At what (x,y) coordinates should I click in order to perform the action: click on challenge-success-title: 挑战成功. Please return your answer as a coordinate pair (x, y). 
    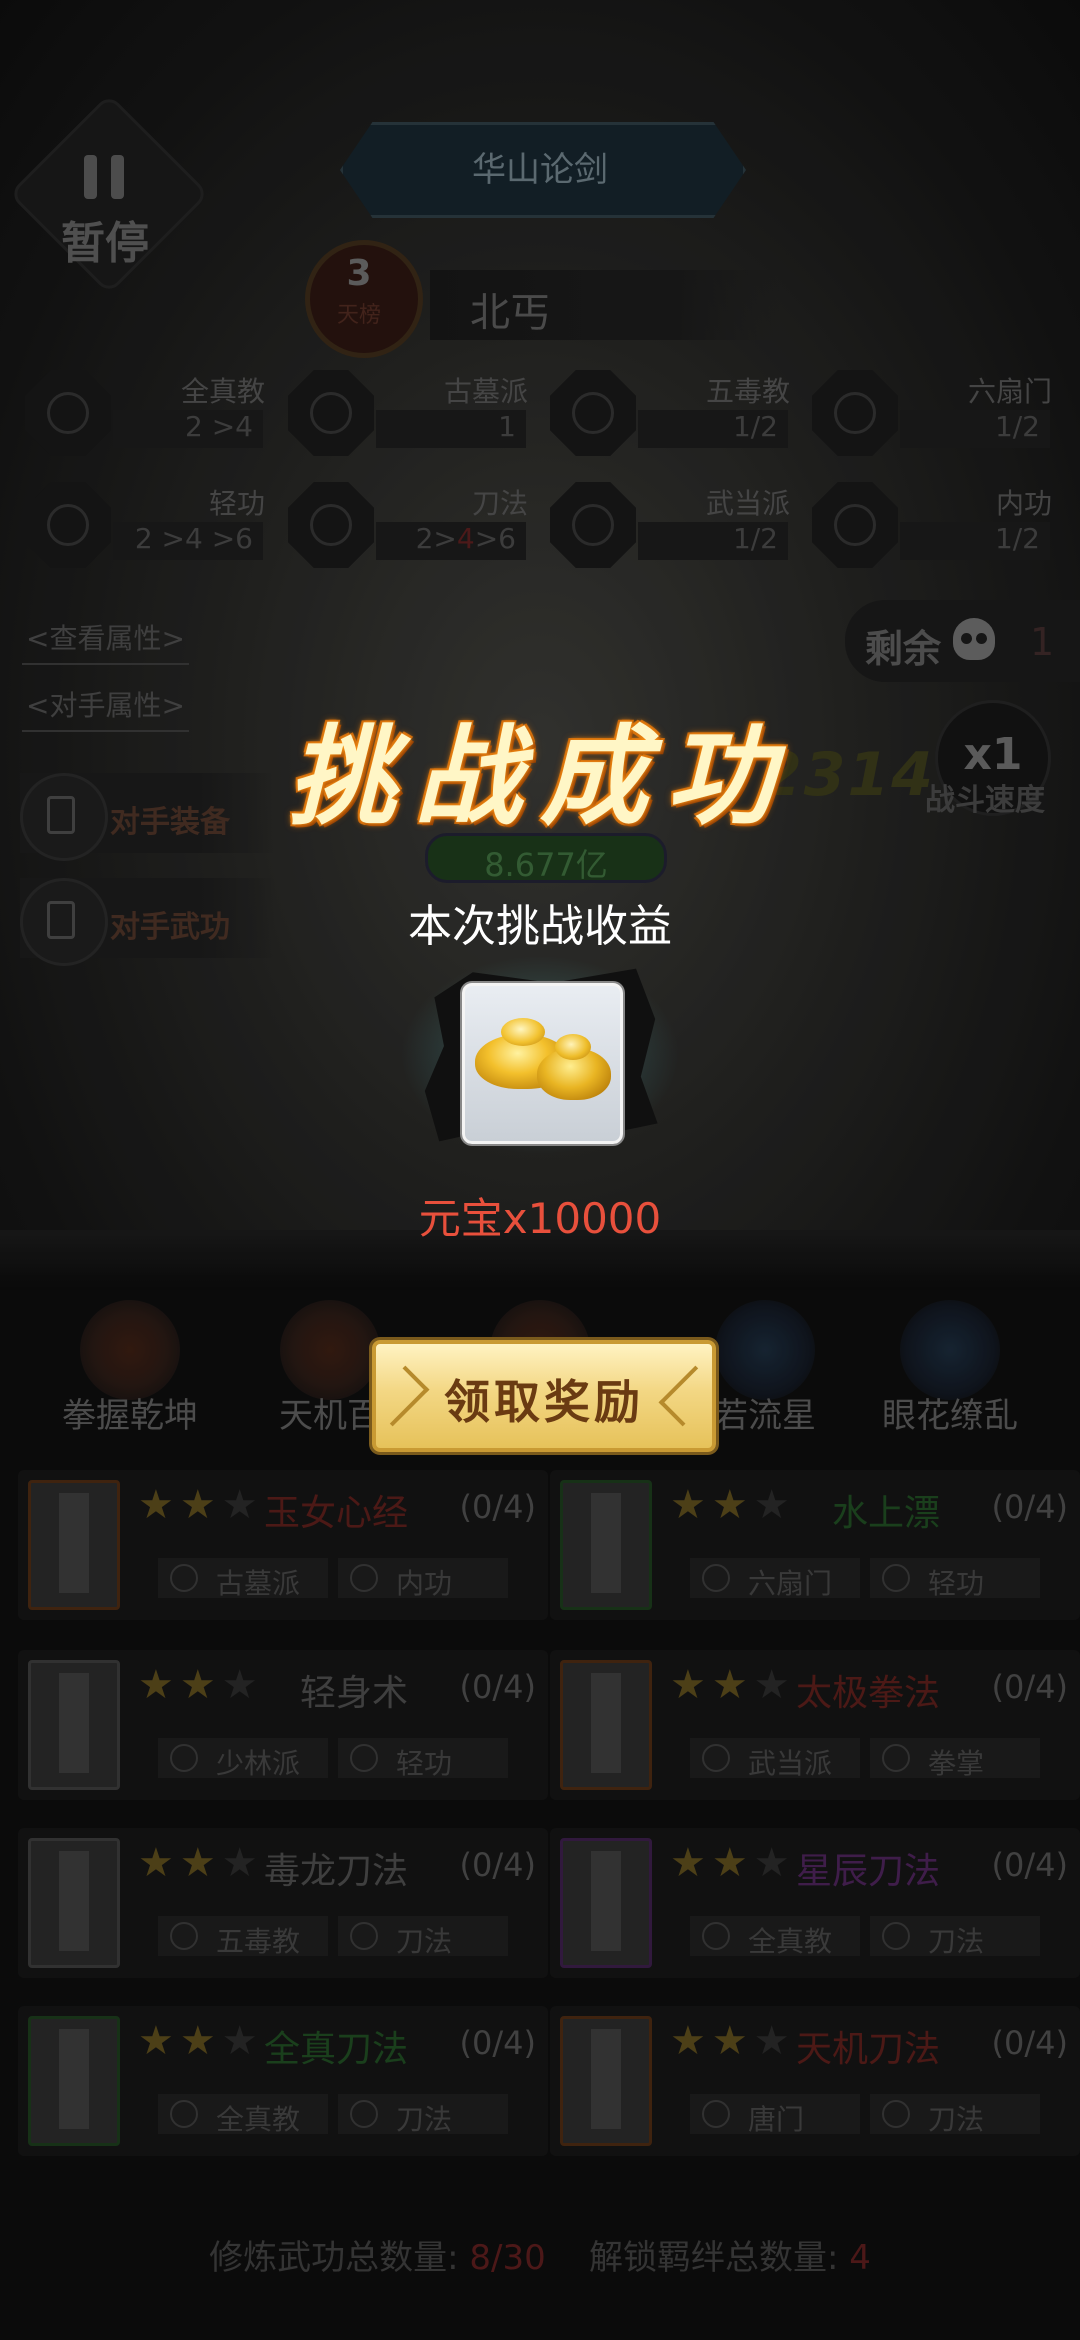
    Looking at the image, I should click on (539, 777).